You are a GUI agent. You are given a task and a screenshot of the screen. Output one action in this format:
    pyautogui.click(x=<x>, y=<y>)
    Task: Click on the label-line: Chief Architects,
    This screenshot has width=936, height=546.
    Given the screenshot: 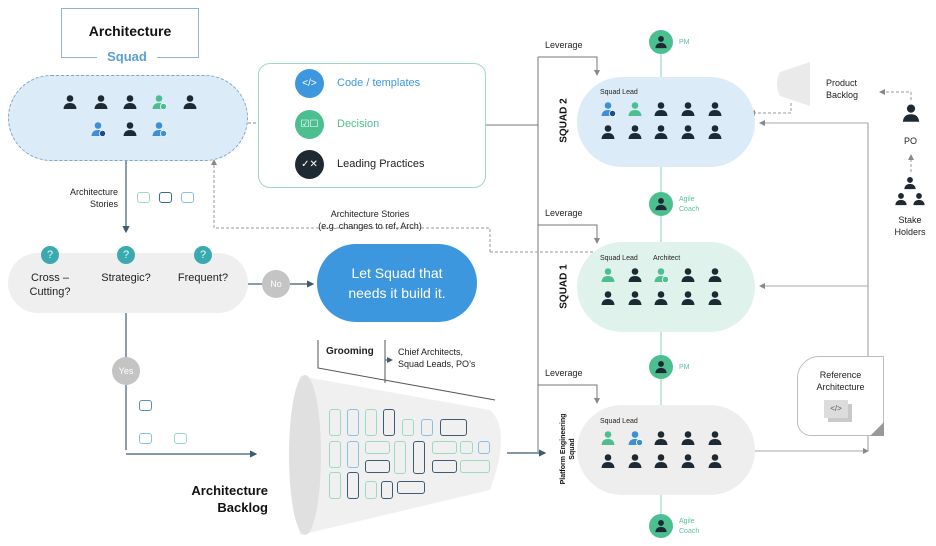 What is the action you would take?
    pyautogui.click(x=431, y=352)
    